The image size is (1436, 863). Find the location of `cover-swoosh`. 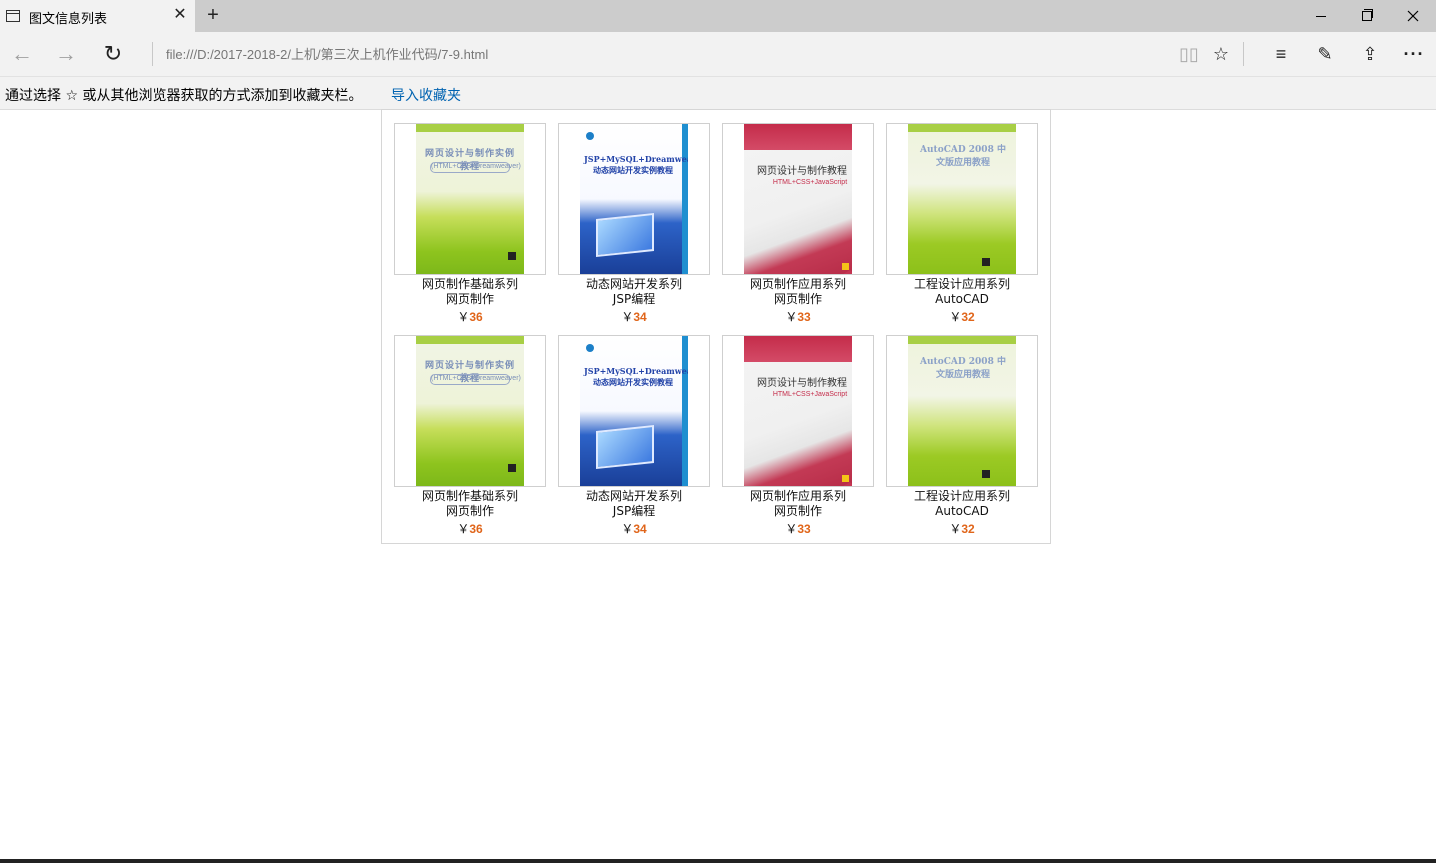

cover-swoosh is located at coordinates (798, 239).